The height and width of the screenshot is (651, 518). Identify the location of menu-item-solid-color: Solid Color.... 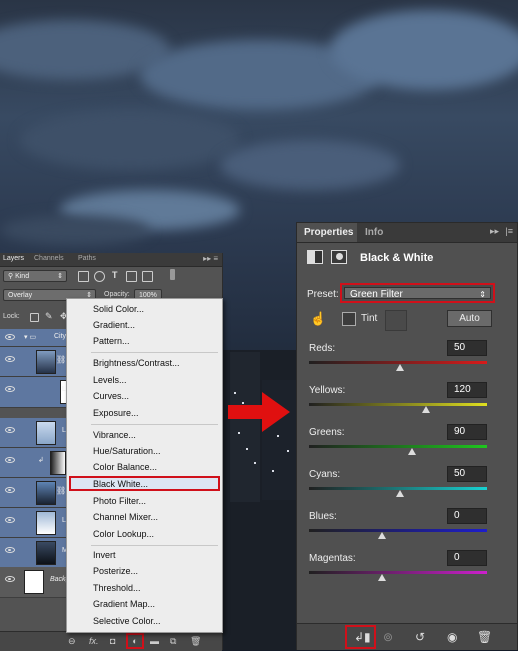
(118, 309).